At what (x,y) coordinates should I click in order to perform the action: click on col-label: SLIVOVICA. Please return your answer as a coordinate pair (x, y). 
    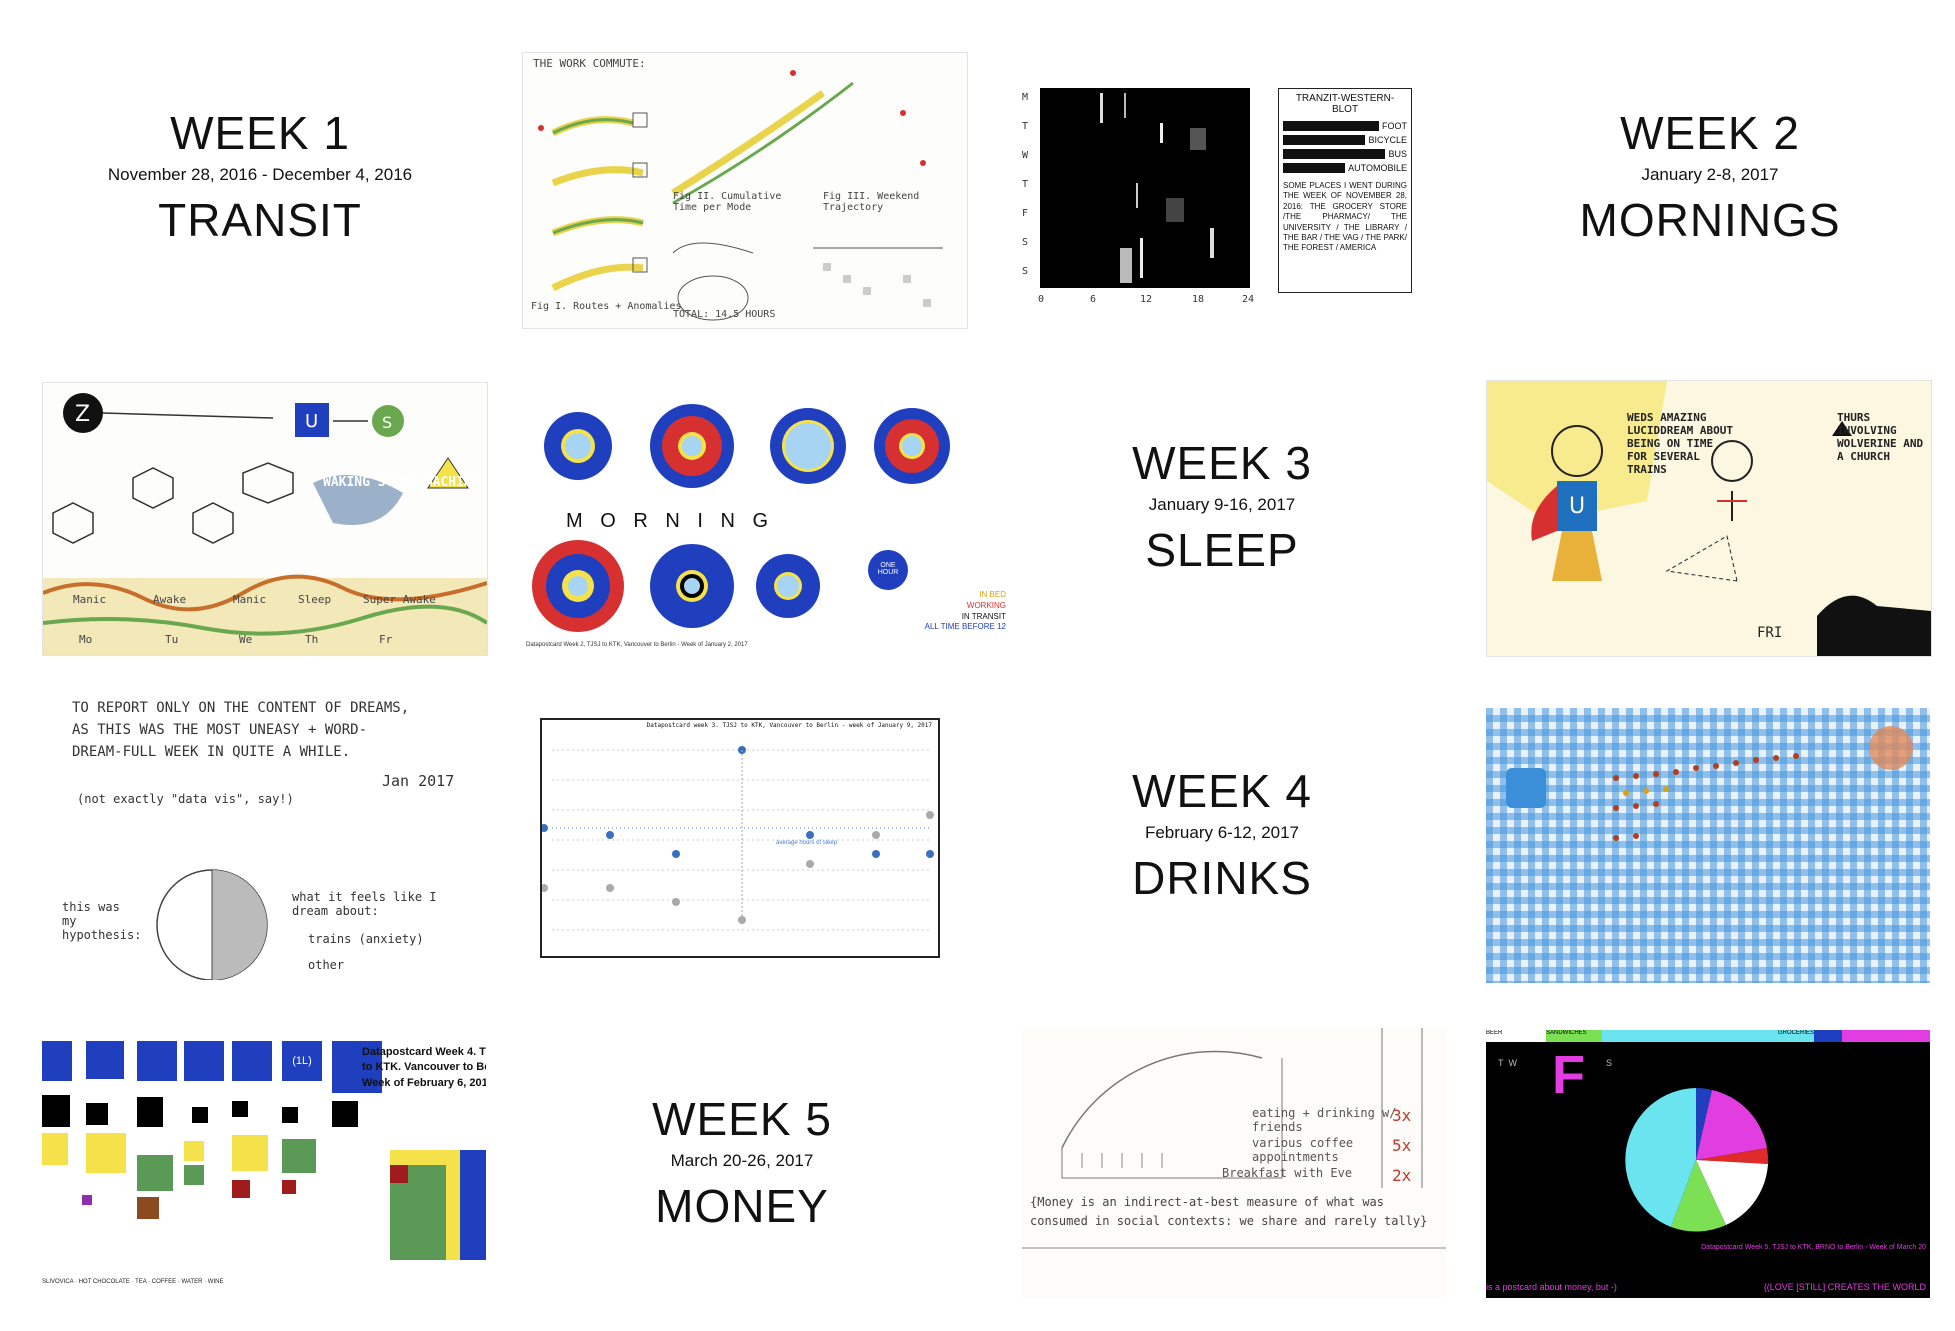
    Looking at the image, I should click on (58, 1282).